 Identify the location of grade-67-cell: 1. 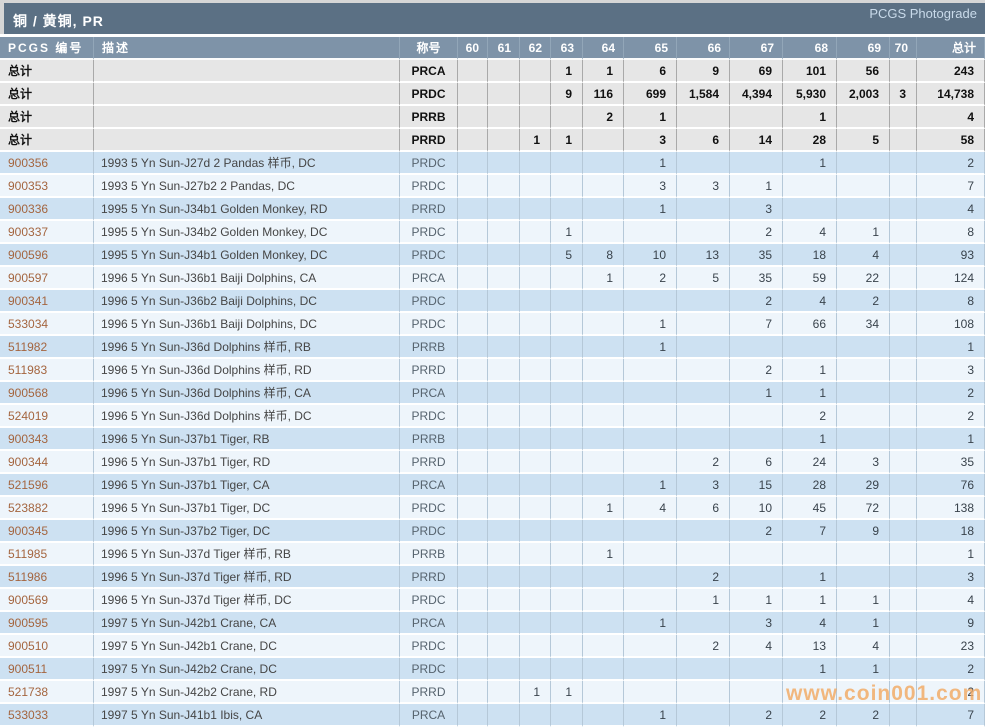
(756, 600).